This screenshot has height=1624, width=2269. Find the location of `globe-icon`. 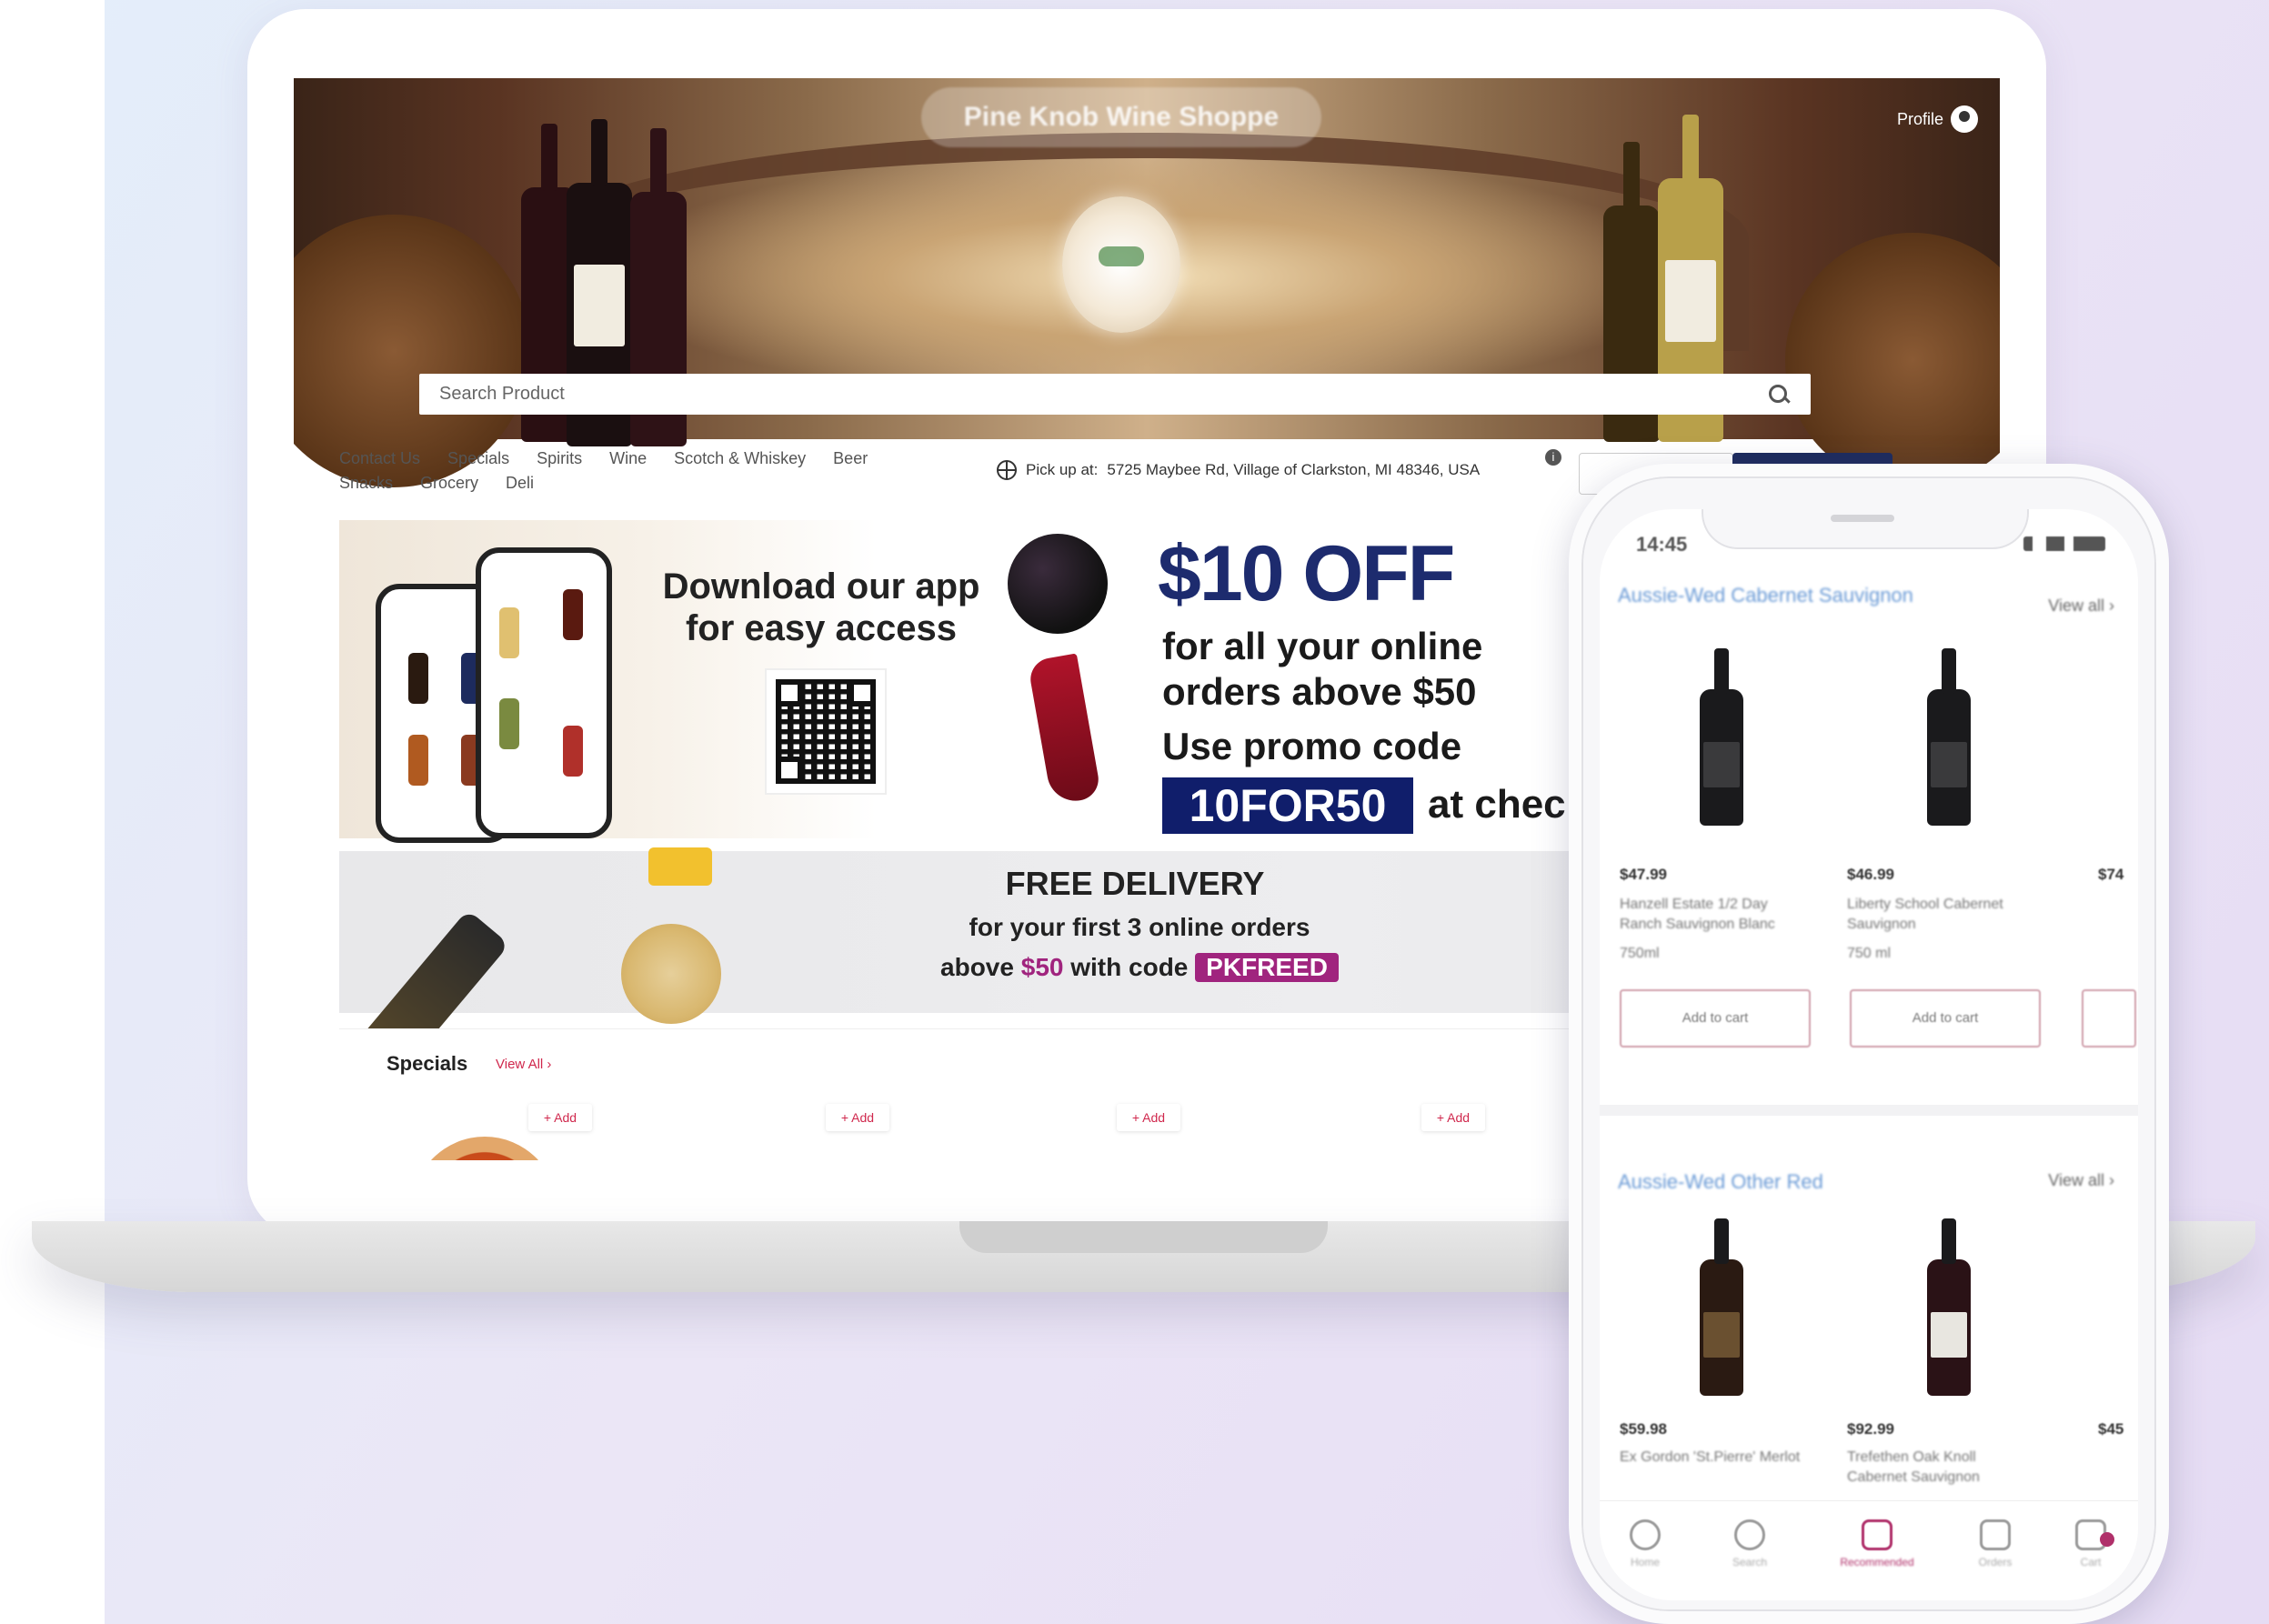

globe-icon is located at coordinates (1007, 470).